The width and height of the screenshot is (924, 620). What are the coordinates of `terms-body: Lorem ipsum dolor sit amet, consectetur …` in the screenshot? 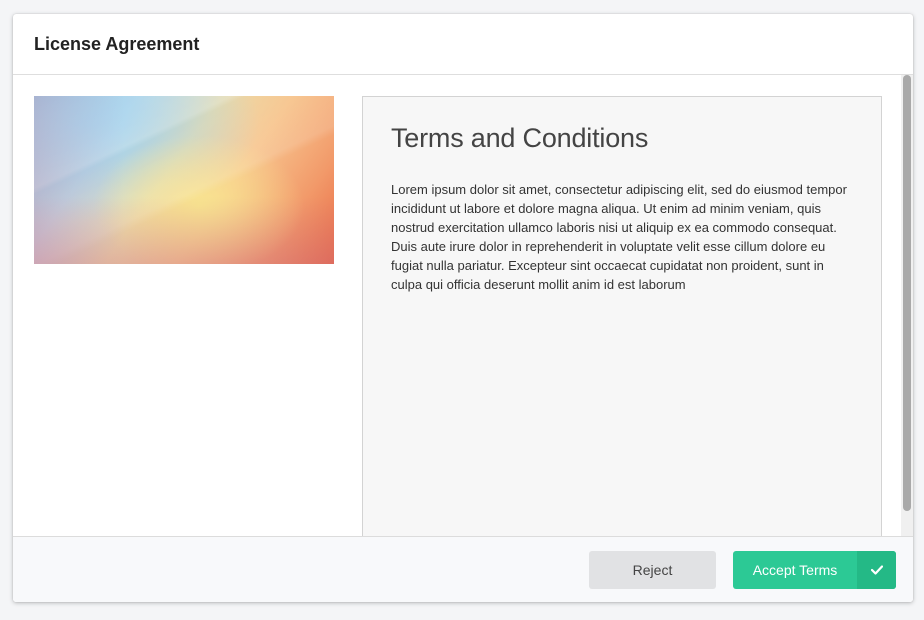 It's located at (619, 237).